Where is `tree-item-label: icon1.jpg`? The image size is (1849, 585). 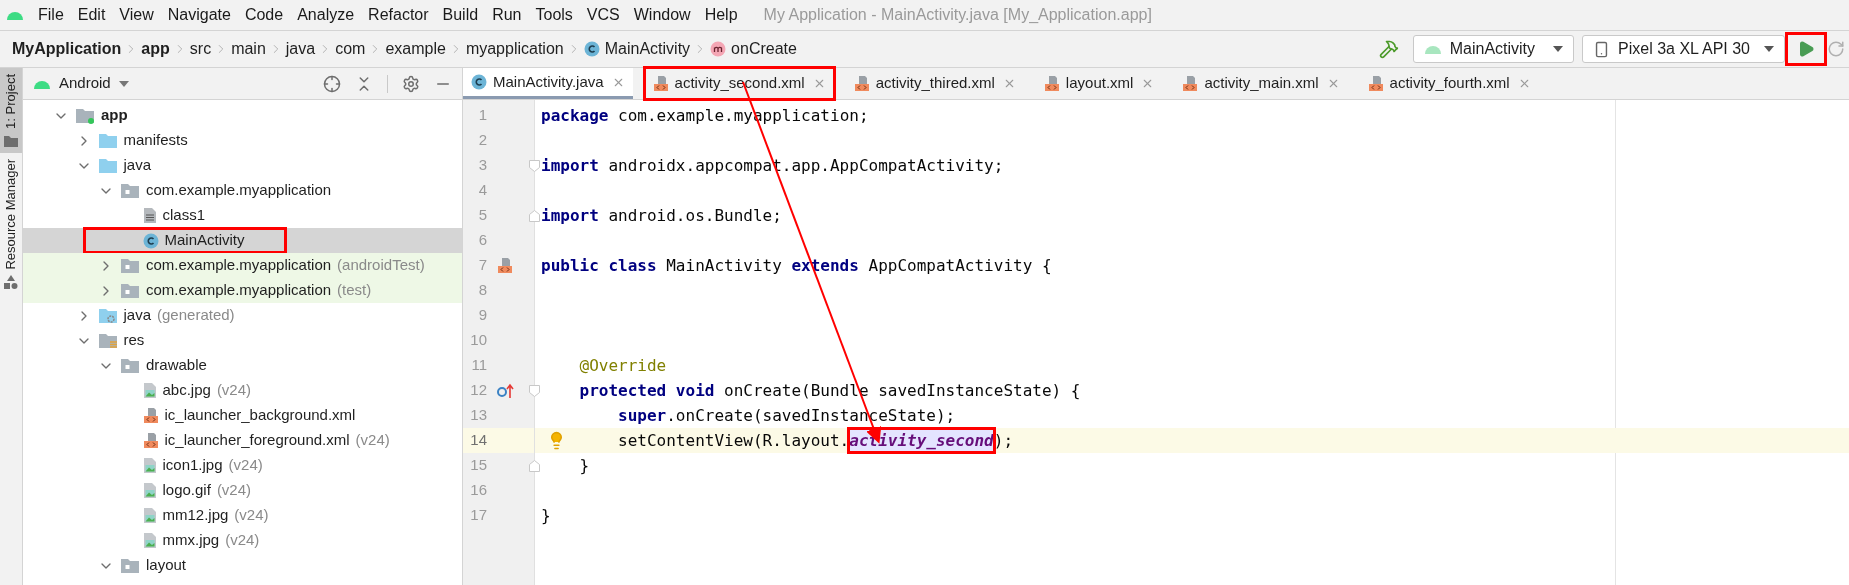
tree-item-label: icon1.jpg is located at coordinates (192, 465).